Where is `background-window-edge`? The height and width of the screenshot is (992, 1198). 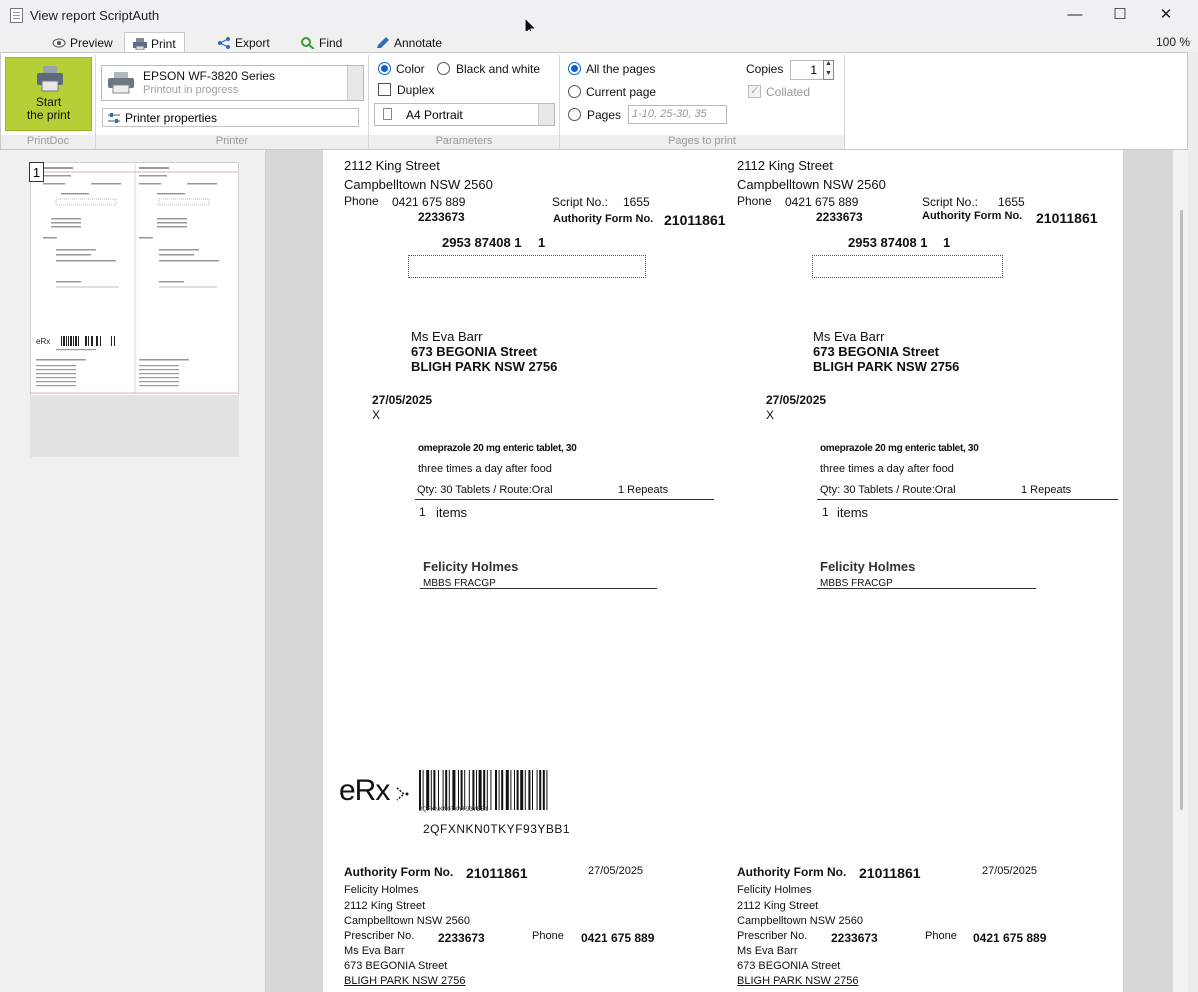
background-window-edge is located at coordinates (1193, 522).